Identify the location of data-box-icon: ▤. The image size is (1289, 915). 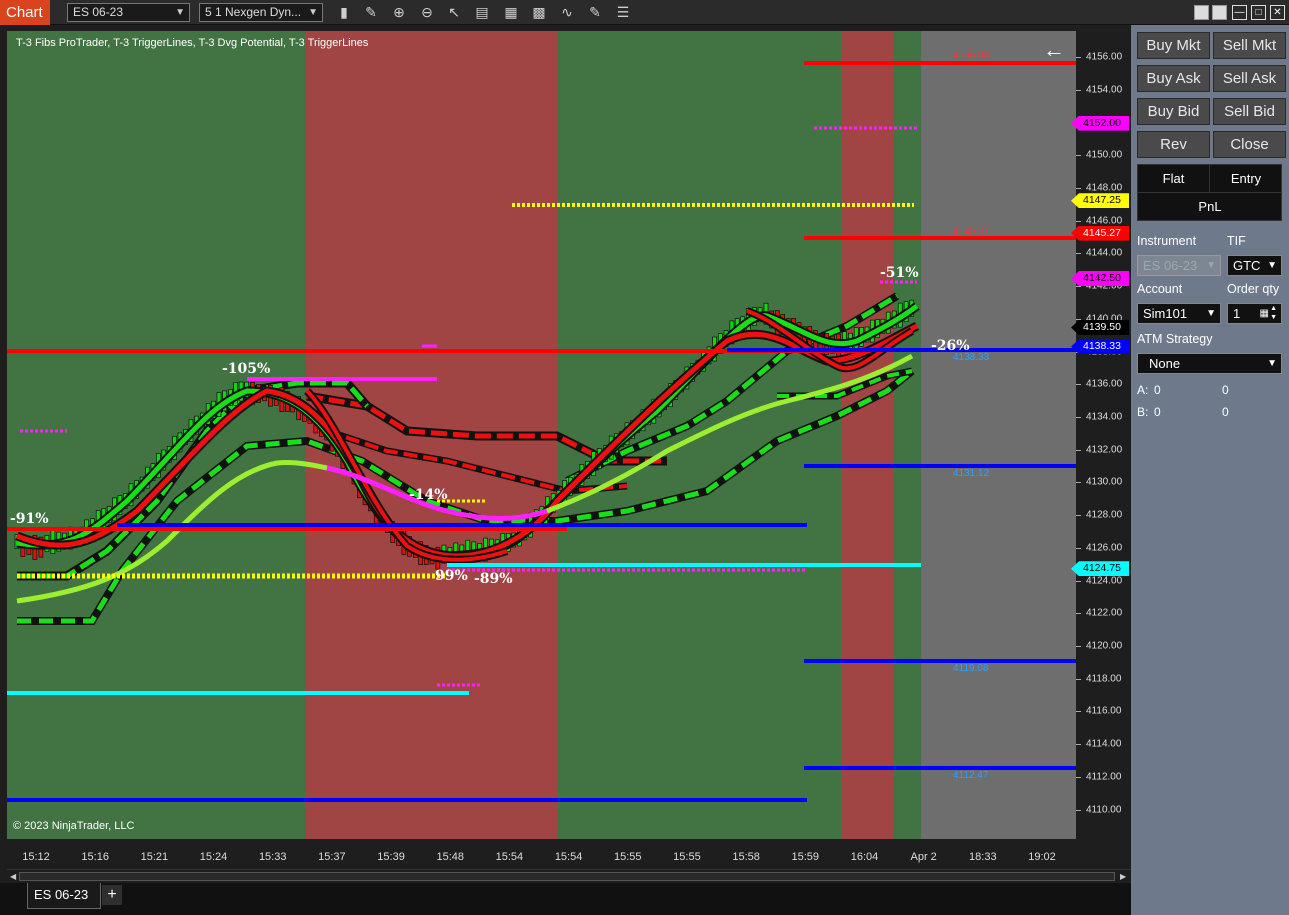
(482, 12).